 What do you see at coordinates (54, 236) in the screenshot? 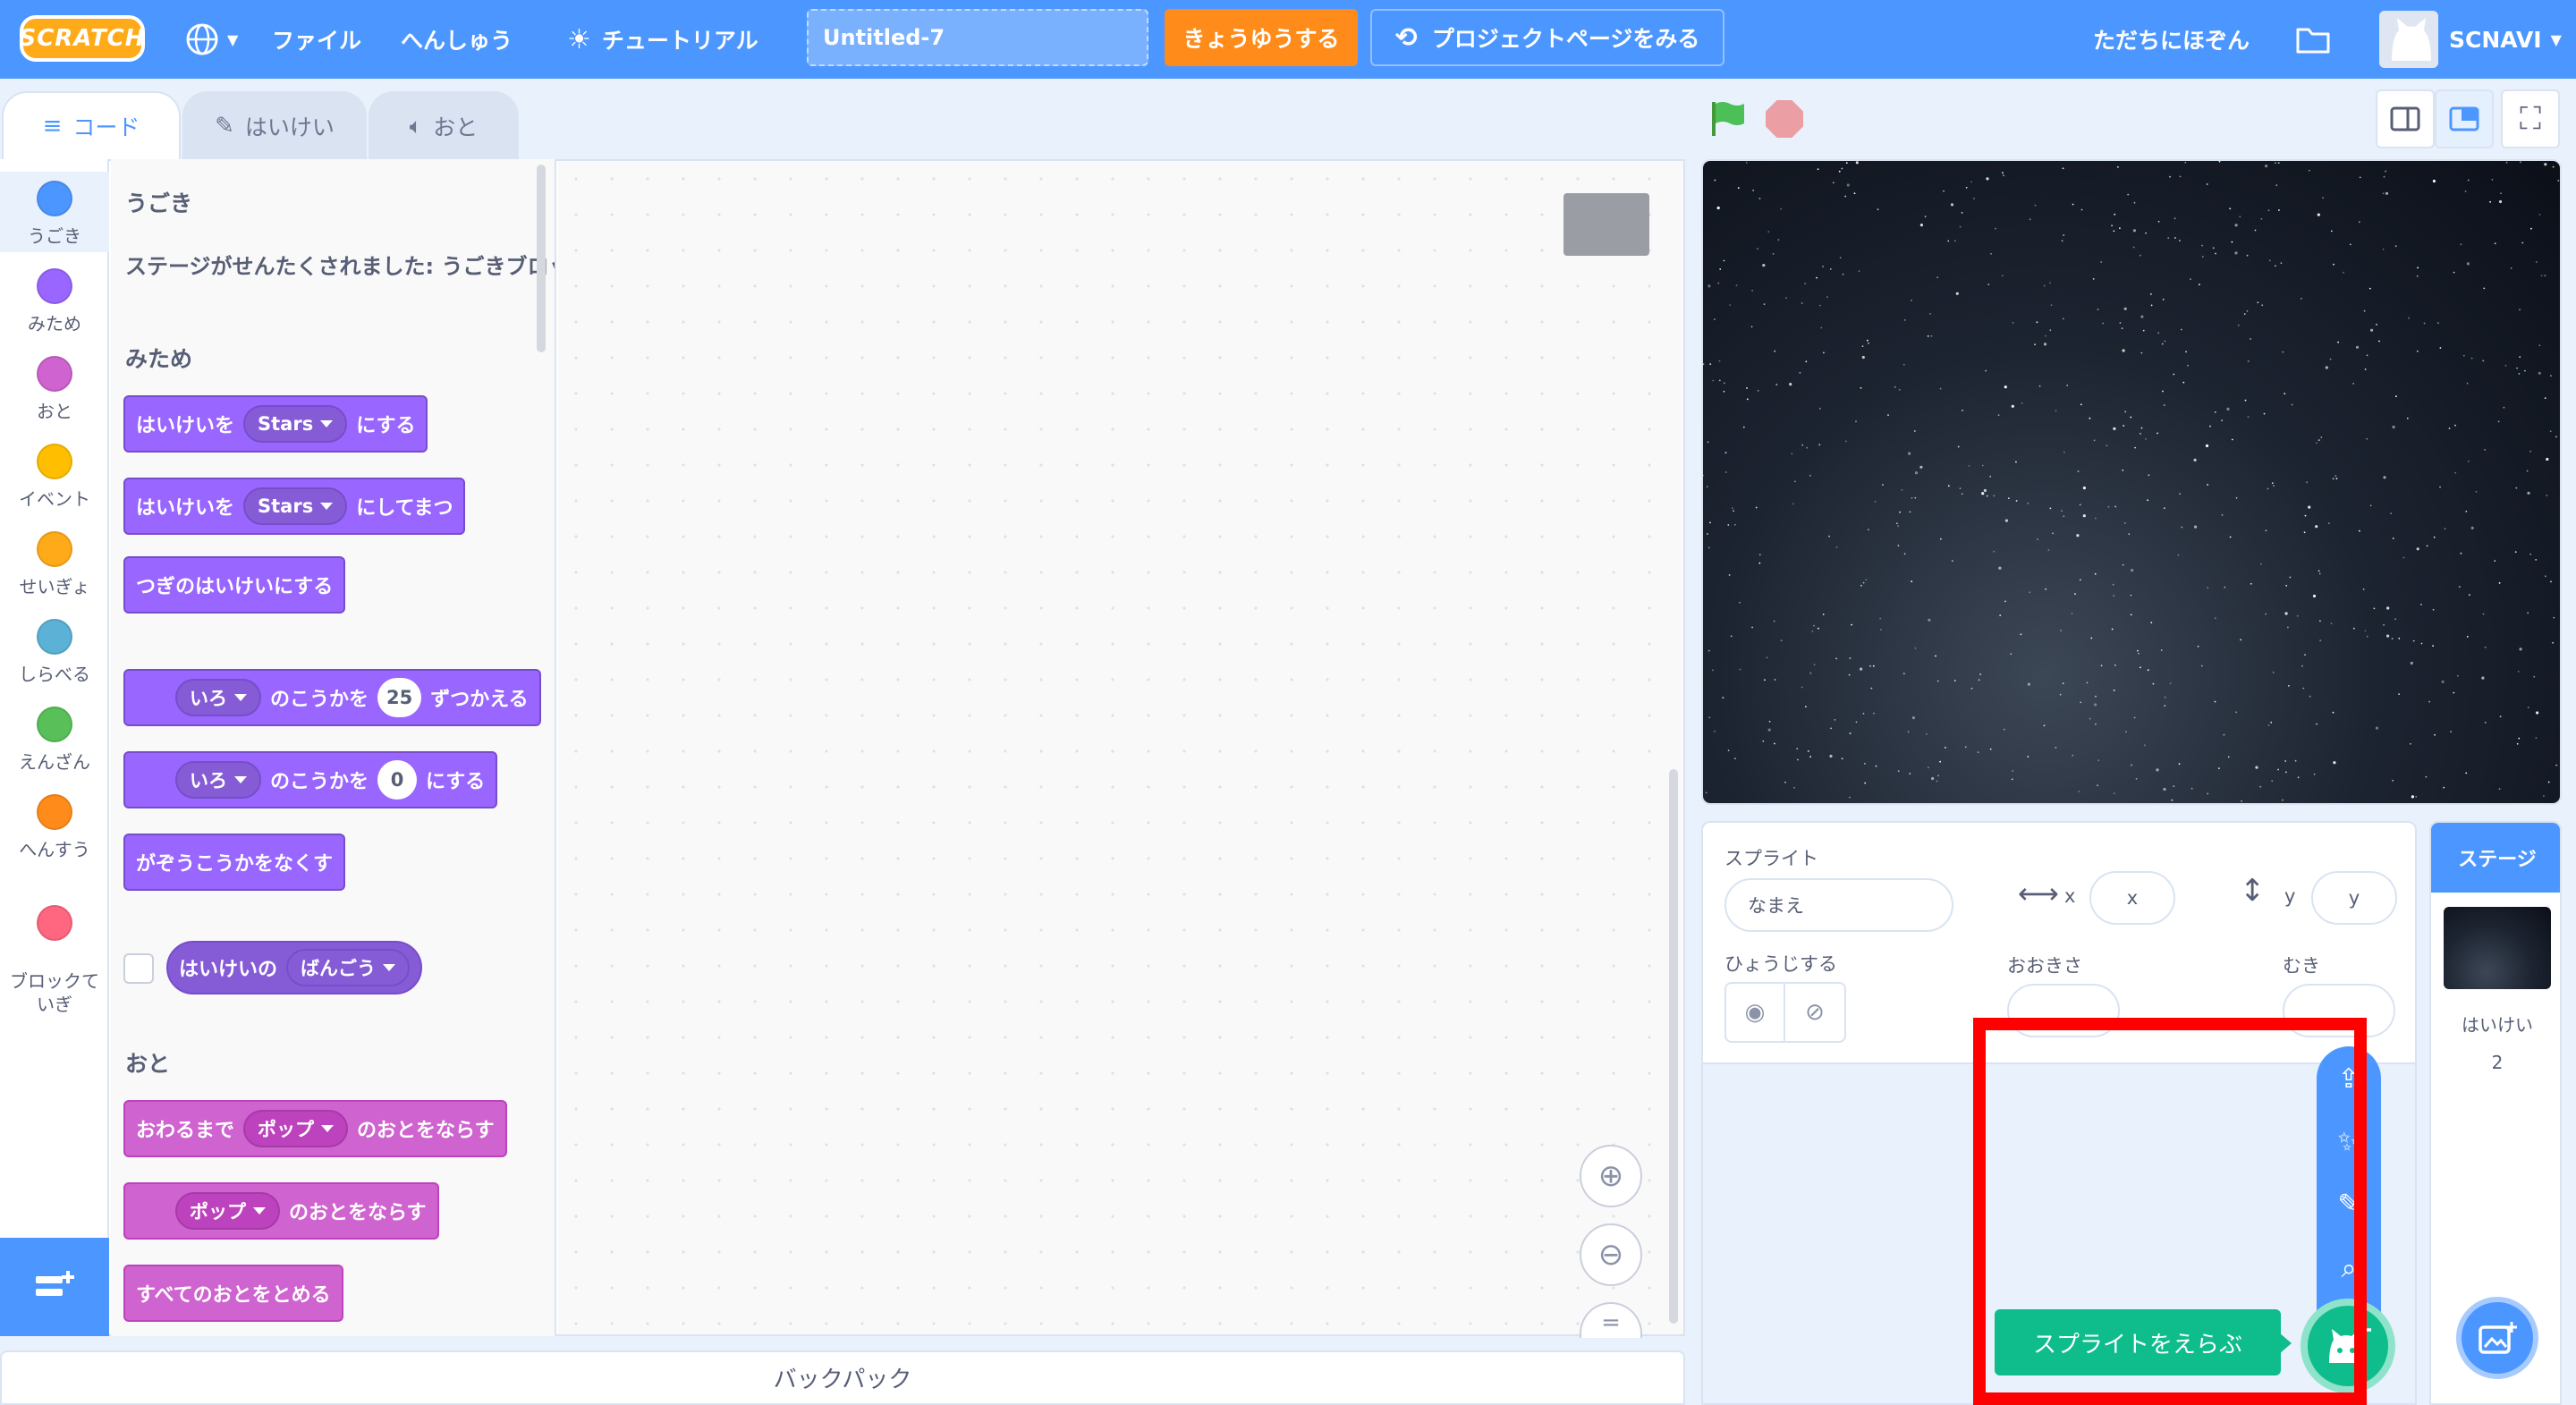
I see `category-label: うごき` at bounding box center [54, 236].